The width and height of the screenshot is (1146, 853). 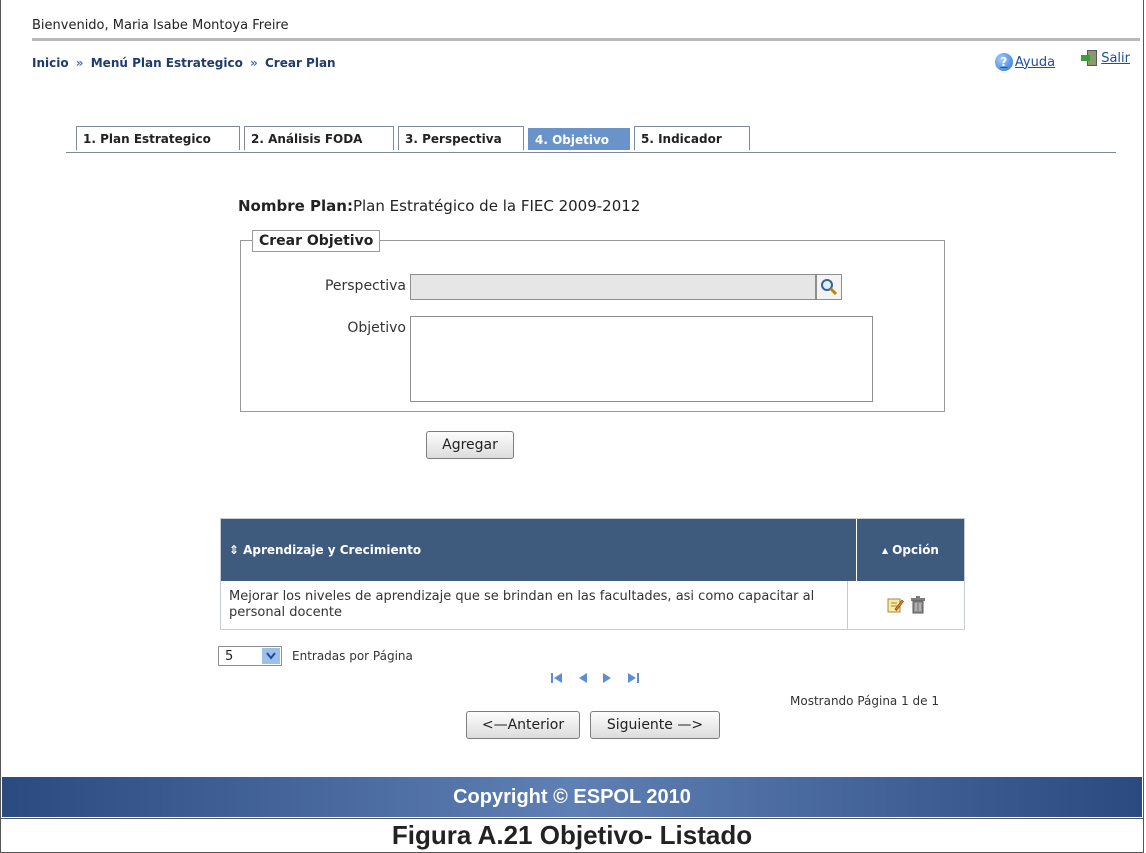 What do you see at coordinates (234, 550) in the screenshot?
I see `sort-both-icon: ⇕` at bounding box center [234, 550].